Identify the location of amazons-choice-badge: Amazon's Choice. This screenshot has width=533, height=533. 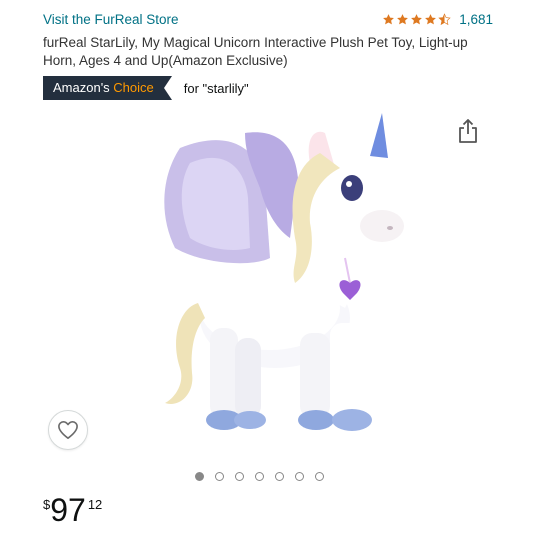
(103, 88).